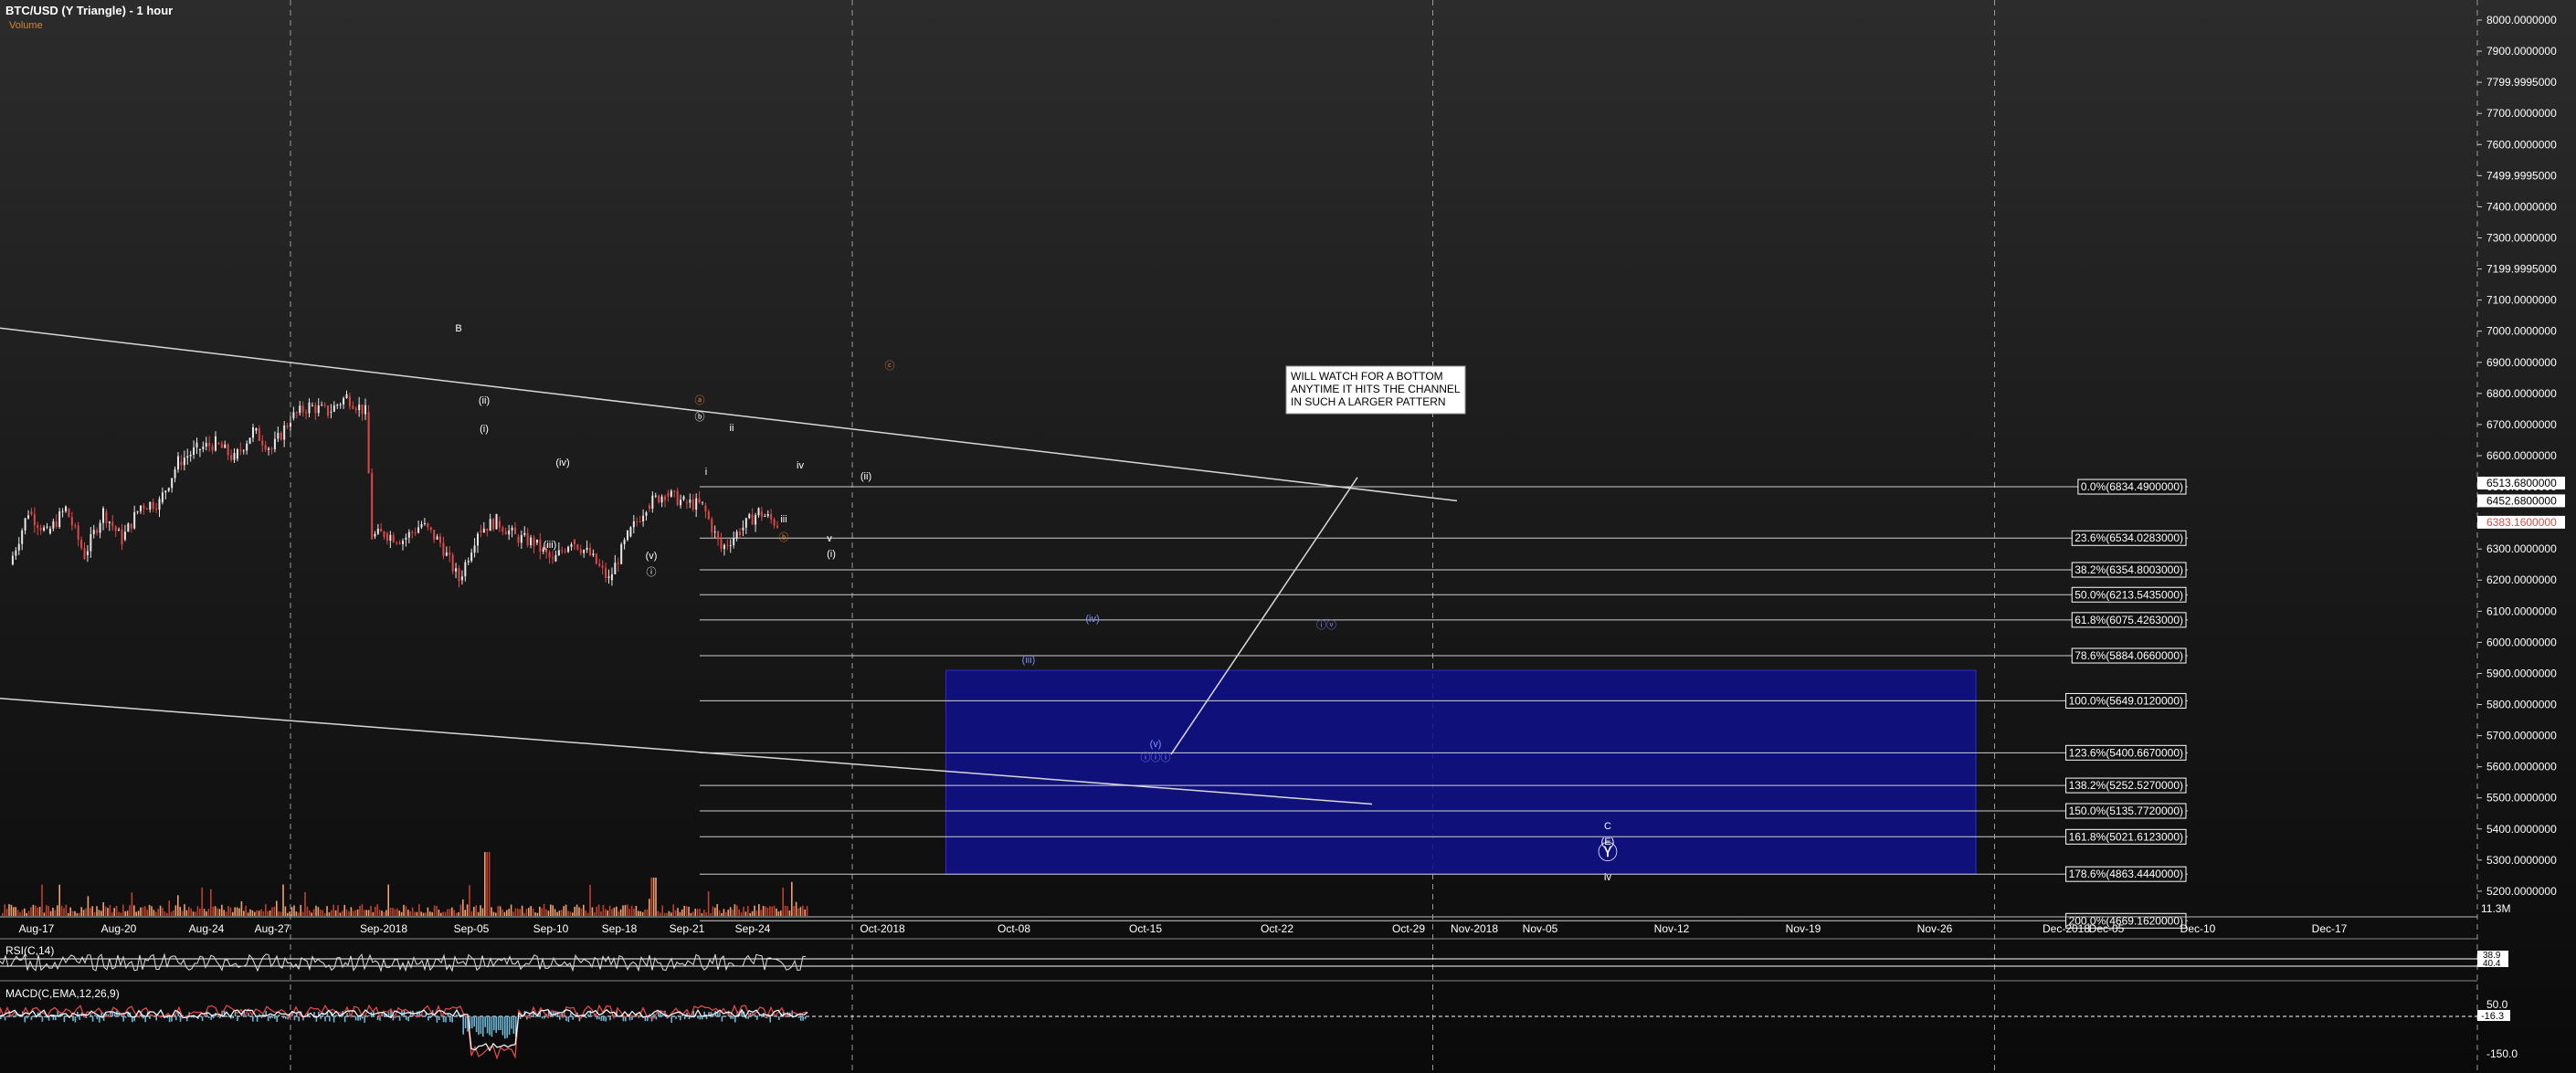  What do you see at coordinates (700, 417) in the screenshot?
I see `wave-label: ⓑ` at bounding box center [700, 417].